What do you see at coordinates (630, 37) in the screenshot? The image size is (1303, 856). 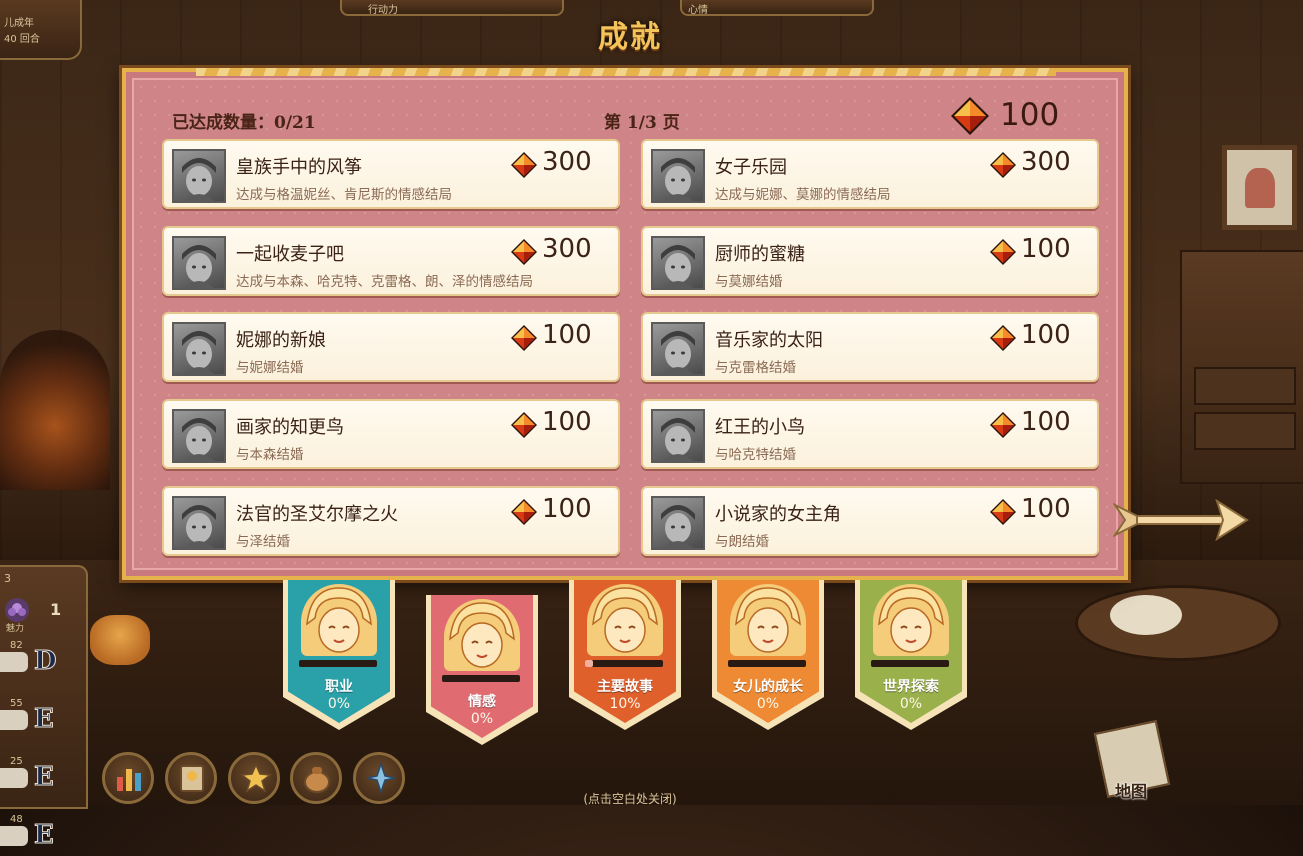 I see `page-title: 成就` at bounding box center [630, 37].